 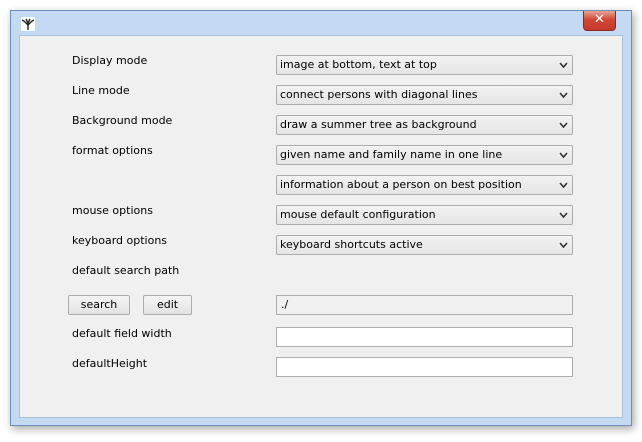 I want to click on format-options-label: format options, so click(x=112, y=150).